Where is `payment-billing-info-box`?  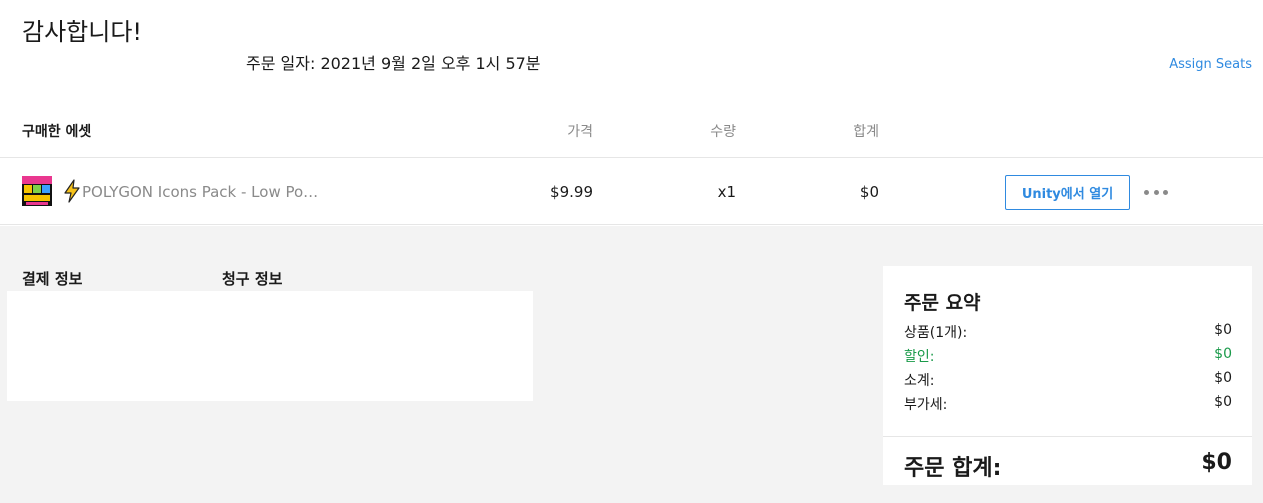
payment-billing-info-box is located at coordinates (270, 346).